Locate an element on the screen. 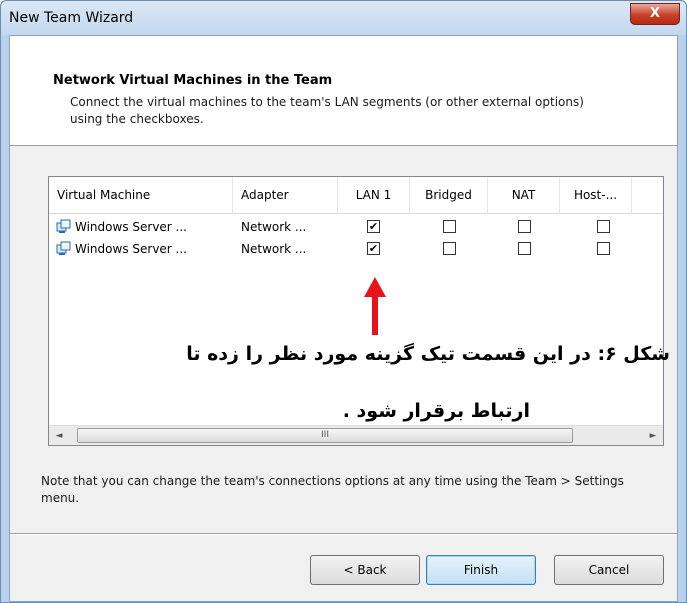 This screenshot has height=603, width=687. title-bar: New Team Wizard X is located at coordinates (343, 18).